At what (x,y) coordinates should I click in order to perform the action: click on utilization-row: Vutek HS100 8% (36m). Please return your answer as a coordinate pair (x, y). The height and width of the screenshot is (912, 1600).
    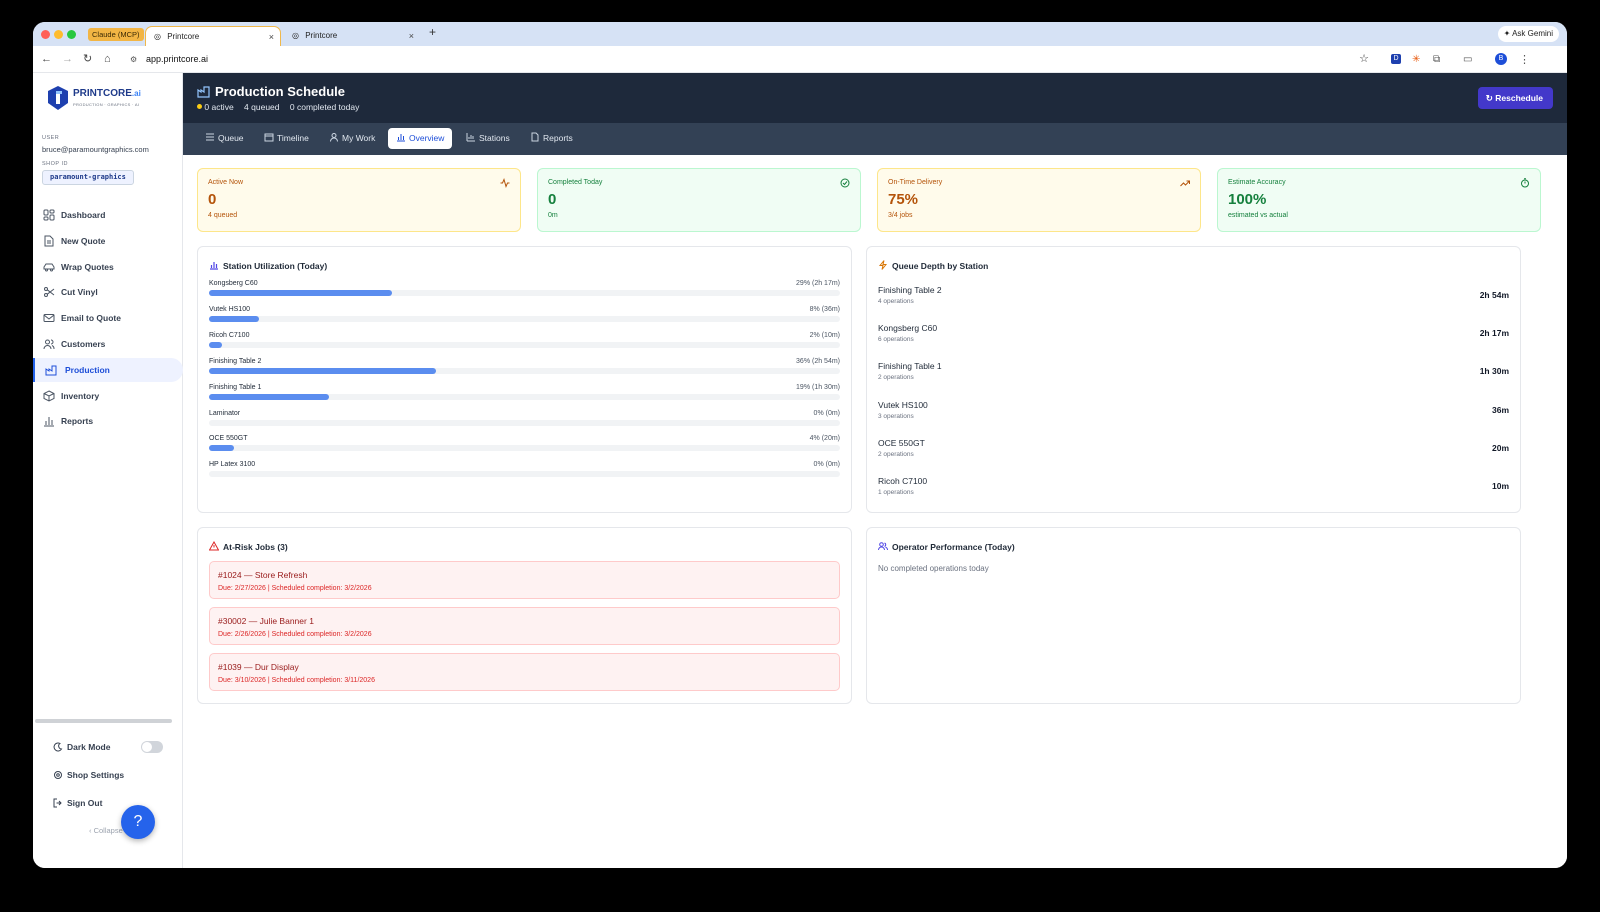
    Looking at the image, I should click on (524, 317).